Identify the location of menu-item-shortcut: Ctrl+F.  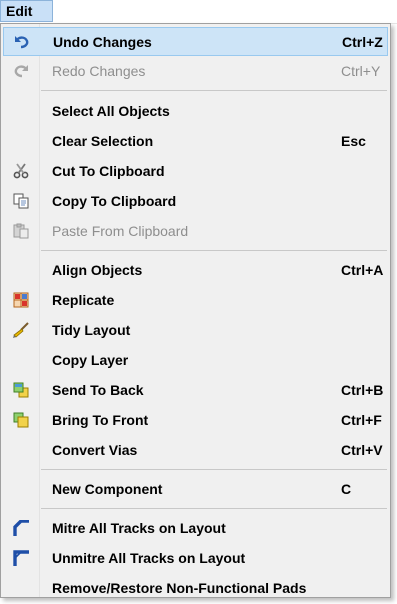
(361, 420).